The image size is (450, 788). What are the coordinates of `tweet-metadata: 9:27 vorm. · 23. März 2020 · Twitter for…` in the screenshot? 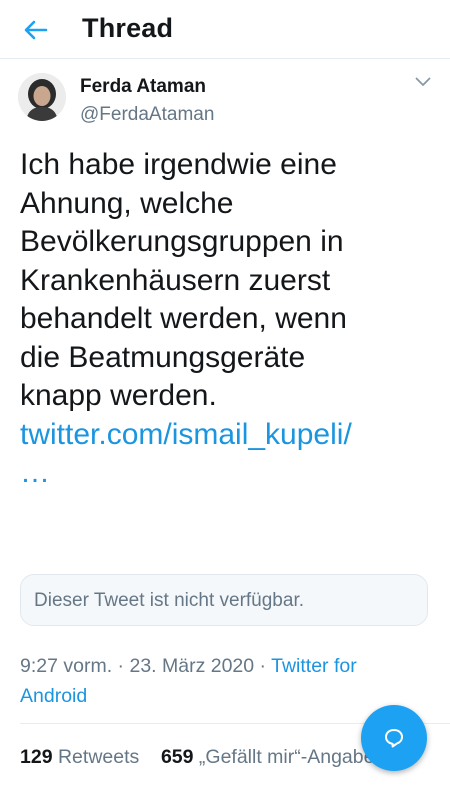 It's located at (230, 681).